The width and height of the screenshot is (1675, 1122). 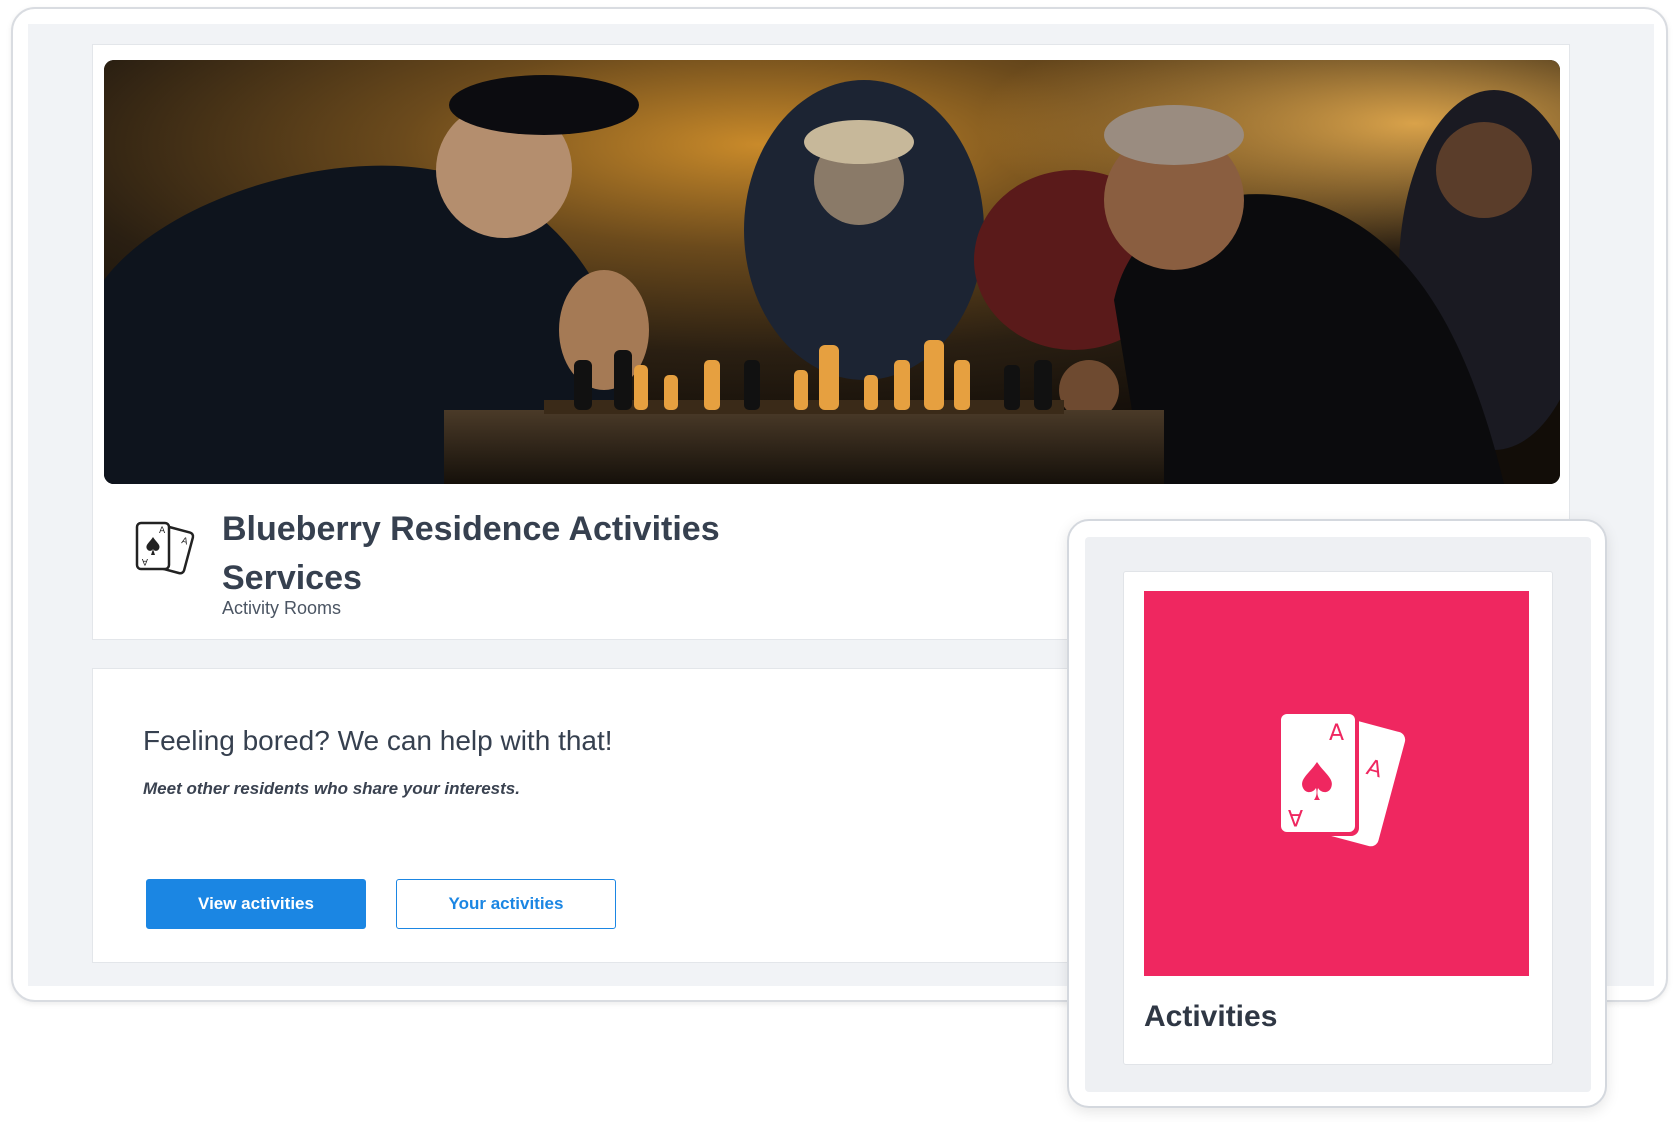 What do you see at coordinates (471, 553) in the screenshot?
I see `page-title: Blueberry Residence Activities Services` at bounding box center [471, 553].